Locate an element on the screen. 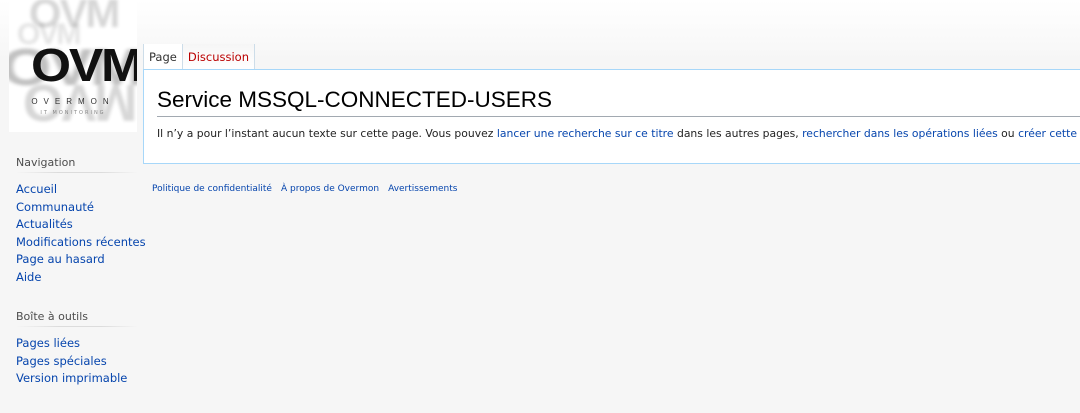  sidebar-item-communaute: Communauté is located at coordinates (77, 208).